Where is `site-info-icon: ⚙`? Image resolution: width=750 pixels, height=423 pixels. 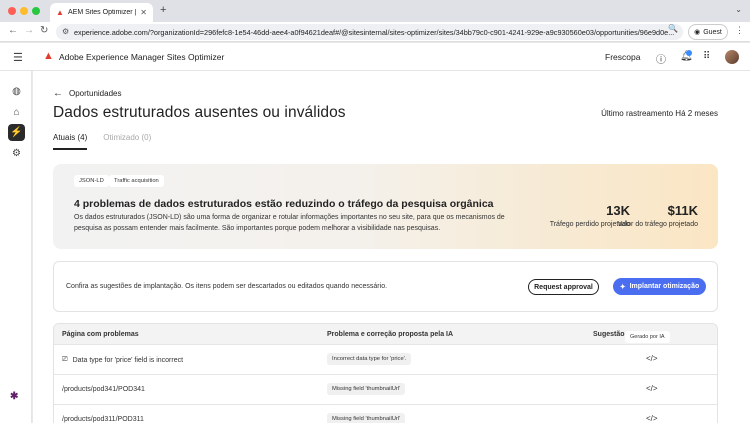
site-info-icon: ⚙ is located at coordinates (65, 31).